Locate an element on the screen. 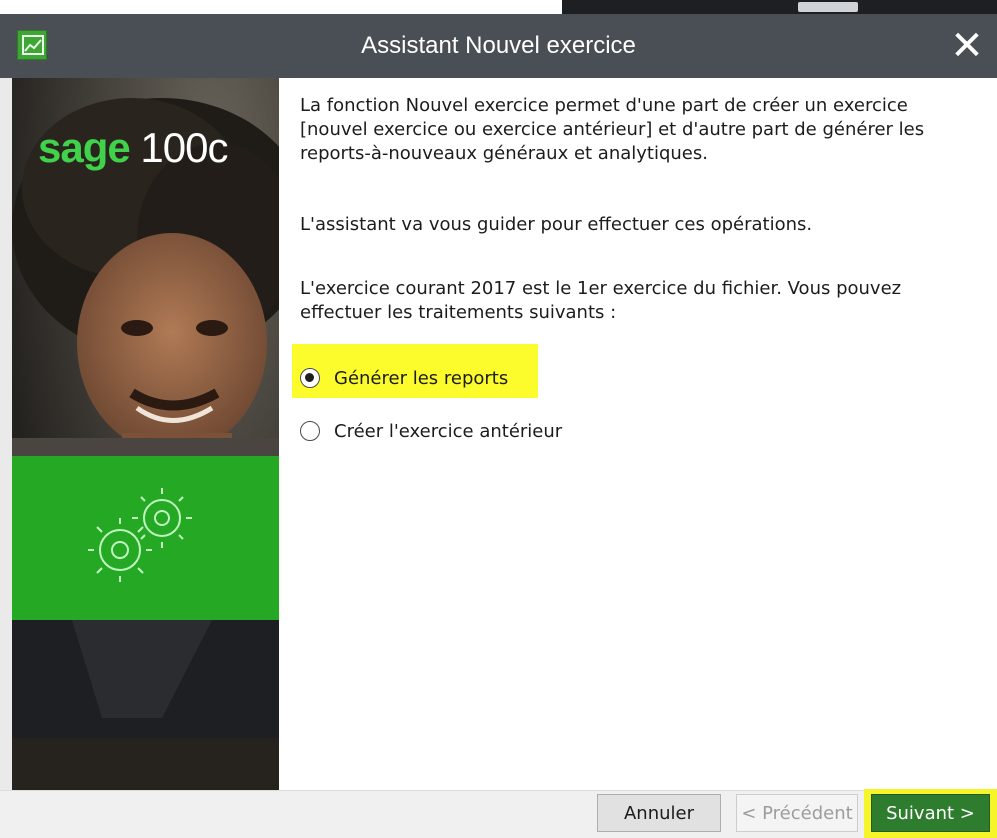 This screenshot has height=838, width=997. background-window-strip is located at coordinates (779, 7).